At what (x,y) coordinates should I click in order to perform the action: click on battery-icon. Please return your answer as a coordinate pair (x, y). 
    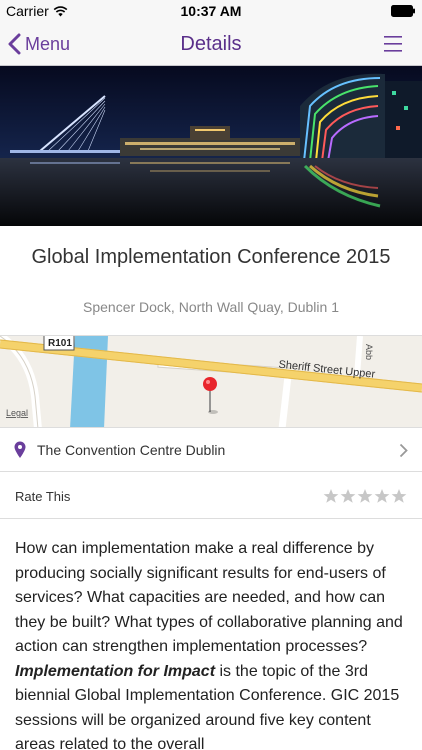
    Looking at the image, I should click on (403, 11).